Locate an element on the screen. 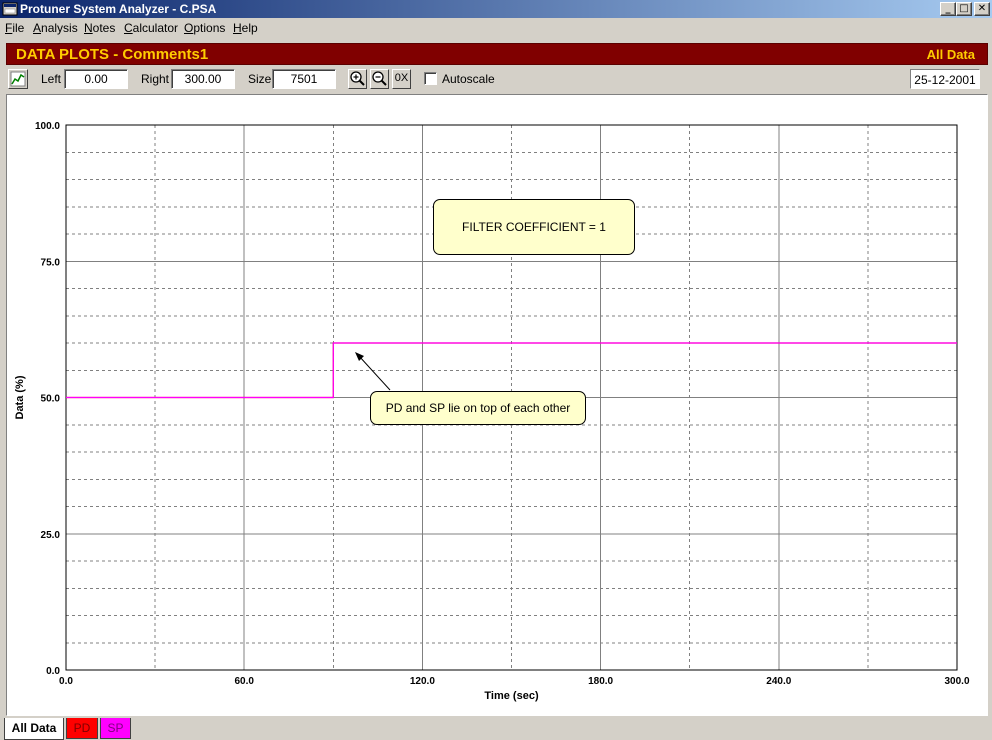 The width and height of the screenshot is (992, 740). line-chart-icon is located at coordinates (18, 79).